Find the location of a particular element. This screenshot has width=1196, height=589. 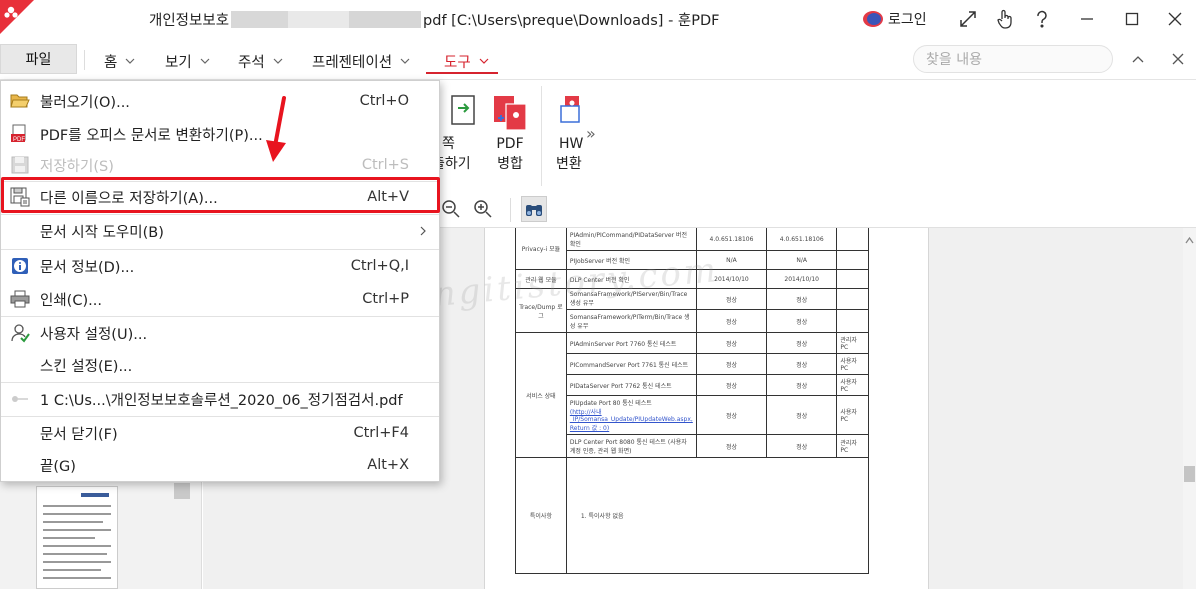

table-cell: SomansaFramework/PITerm/Bin/Trace 생성 유무 is located at coordinates (631, 321).